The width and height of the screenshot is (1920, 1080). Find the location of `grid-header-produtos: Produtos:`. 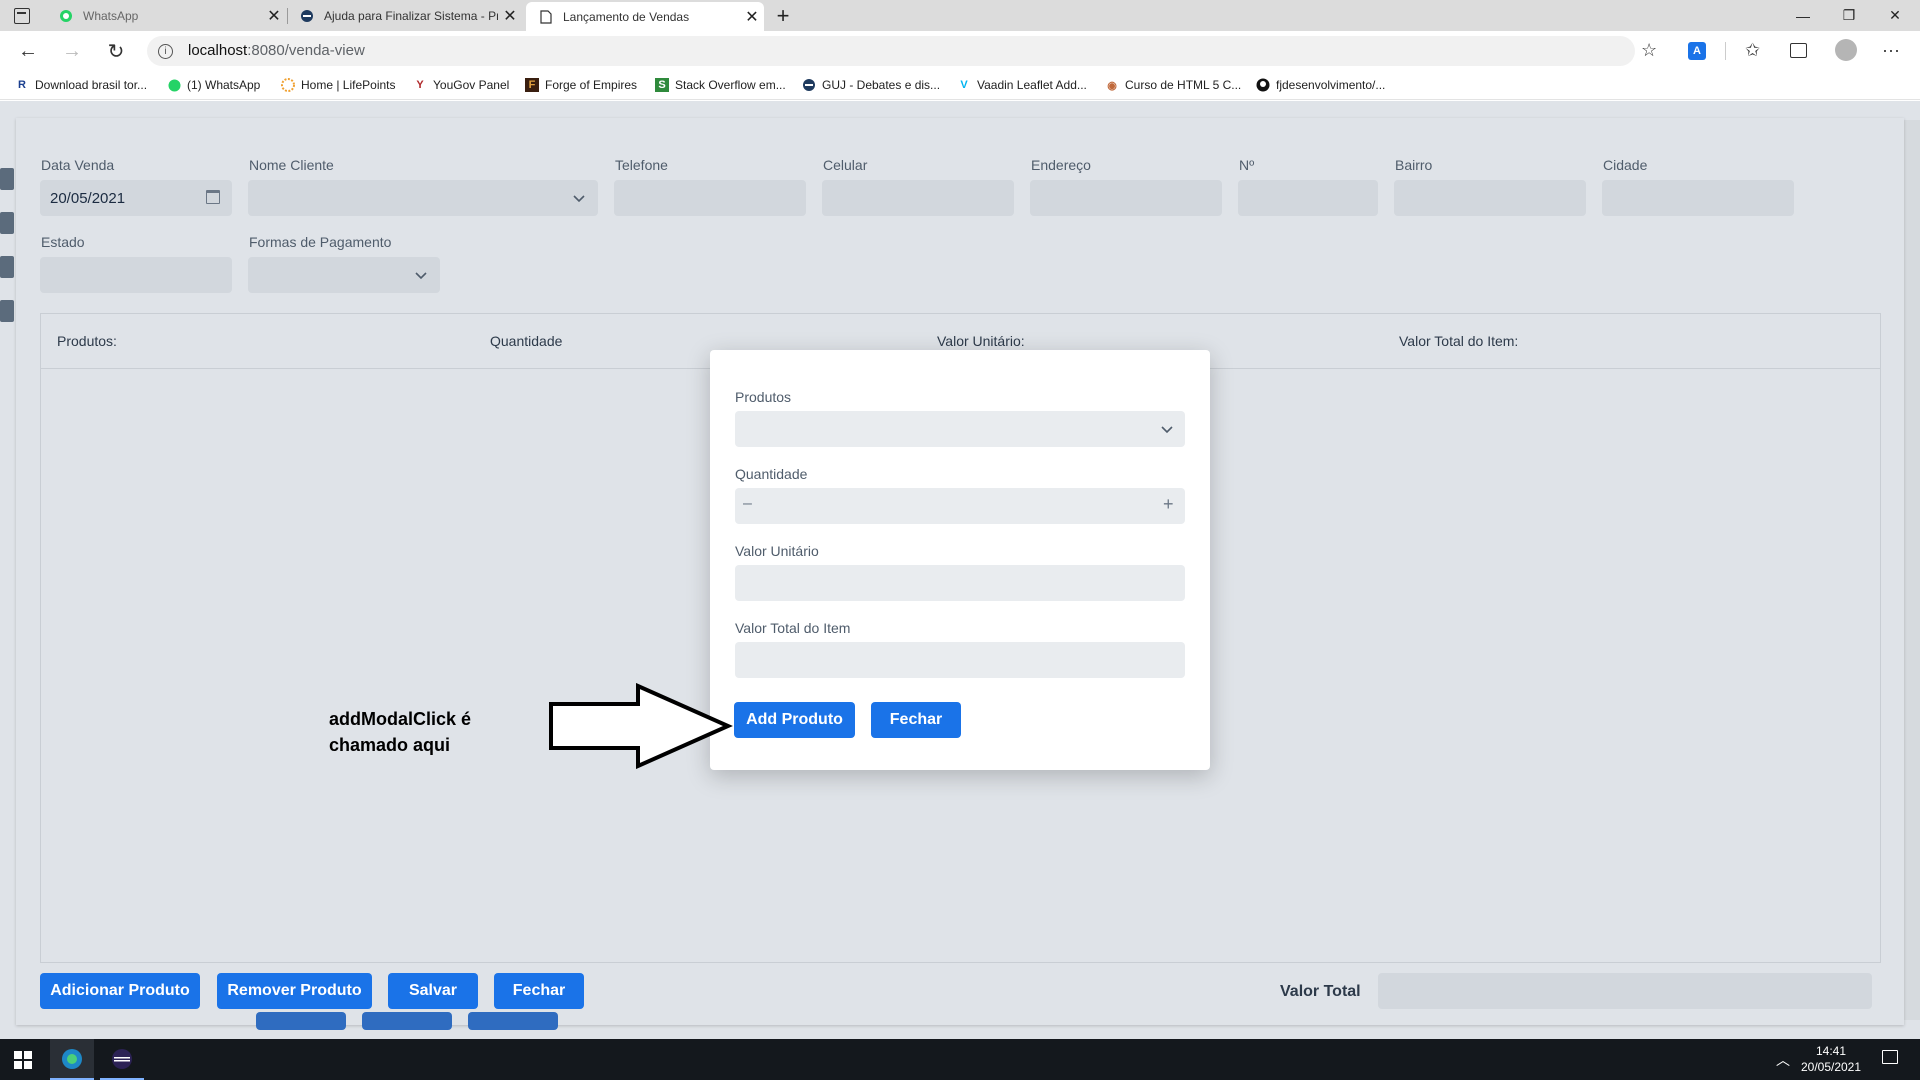

grid-header-produtos: Produtos: is located at coordinates (87, 341).